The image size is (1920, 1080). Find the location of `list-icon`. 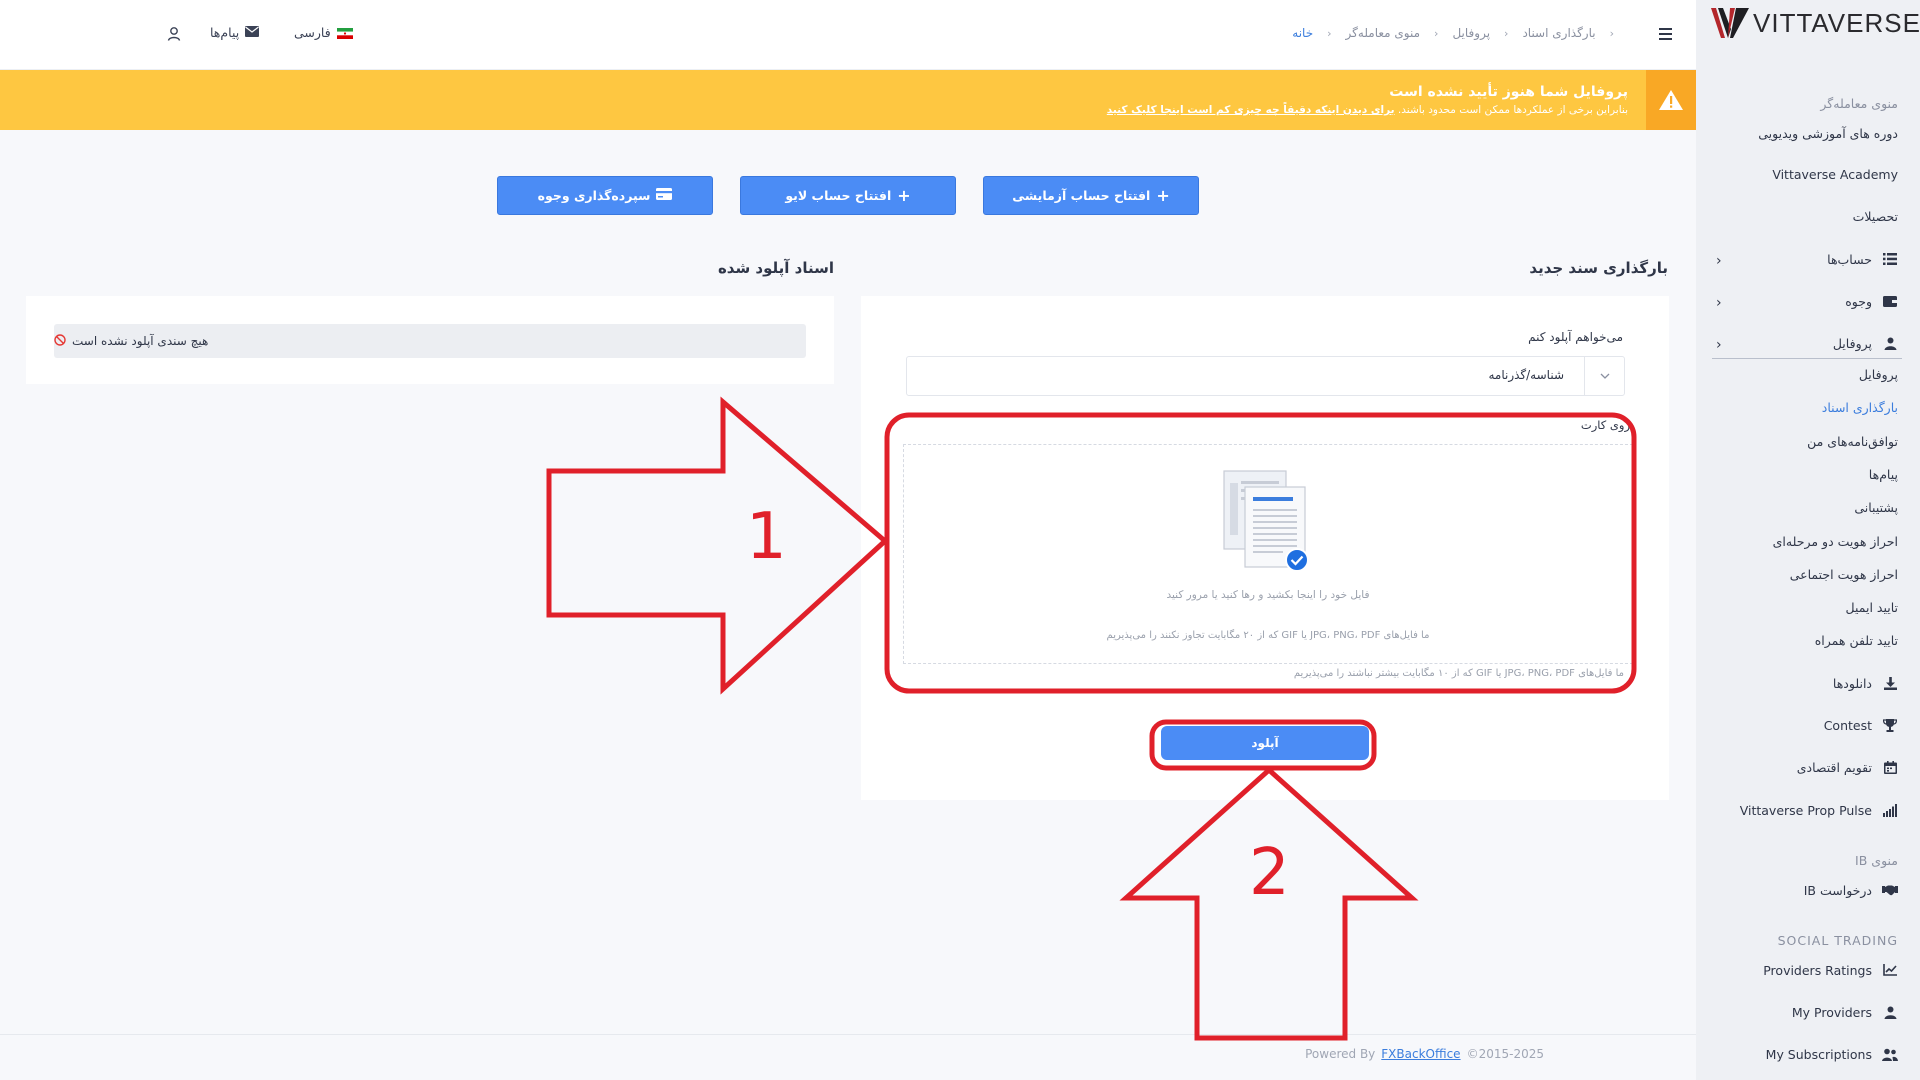

list-icon is located at coordinates (1890, 259).